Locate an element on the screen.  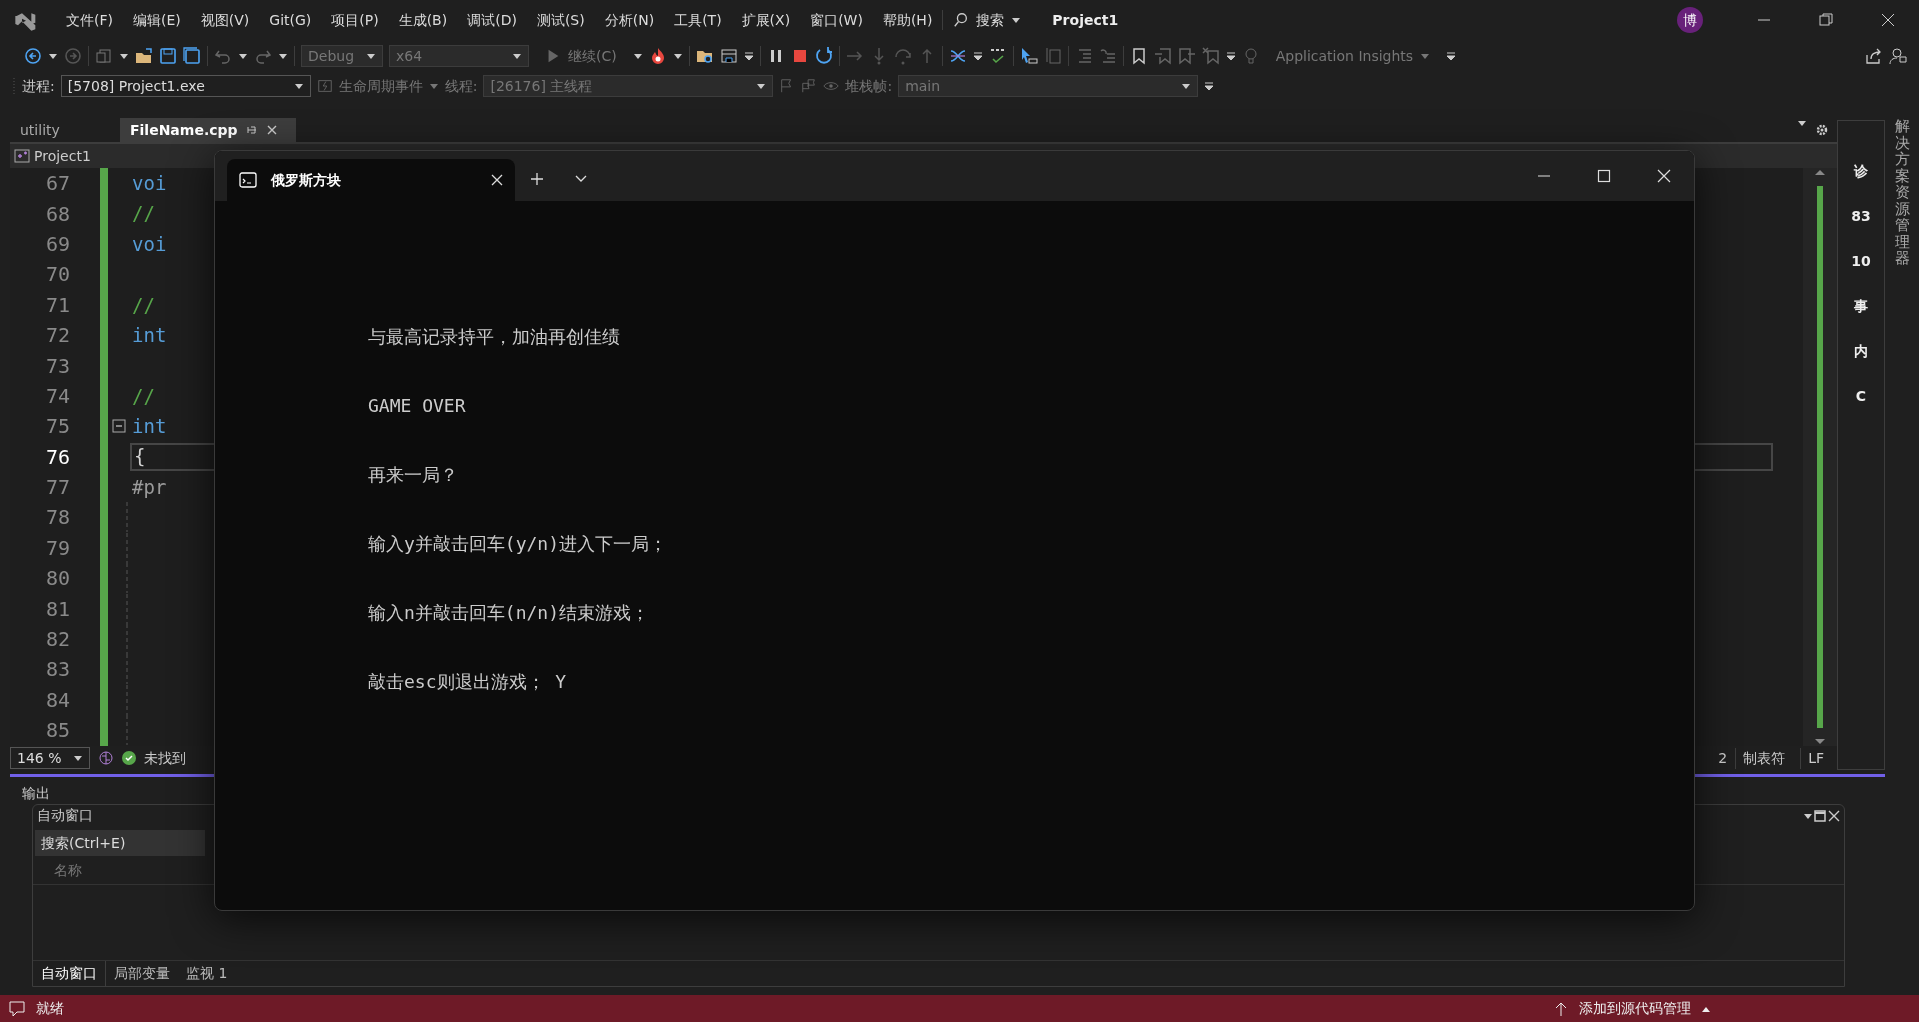
menu-item: 工具(T) is located at coordinates (698, 20).